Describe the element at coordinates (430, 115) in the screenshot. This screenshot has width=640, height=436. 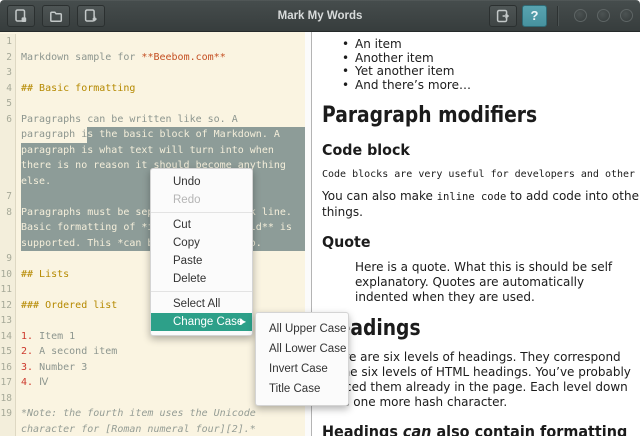
I see `text-segment: Paragraph modifiers` at that location.